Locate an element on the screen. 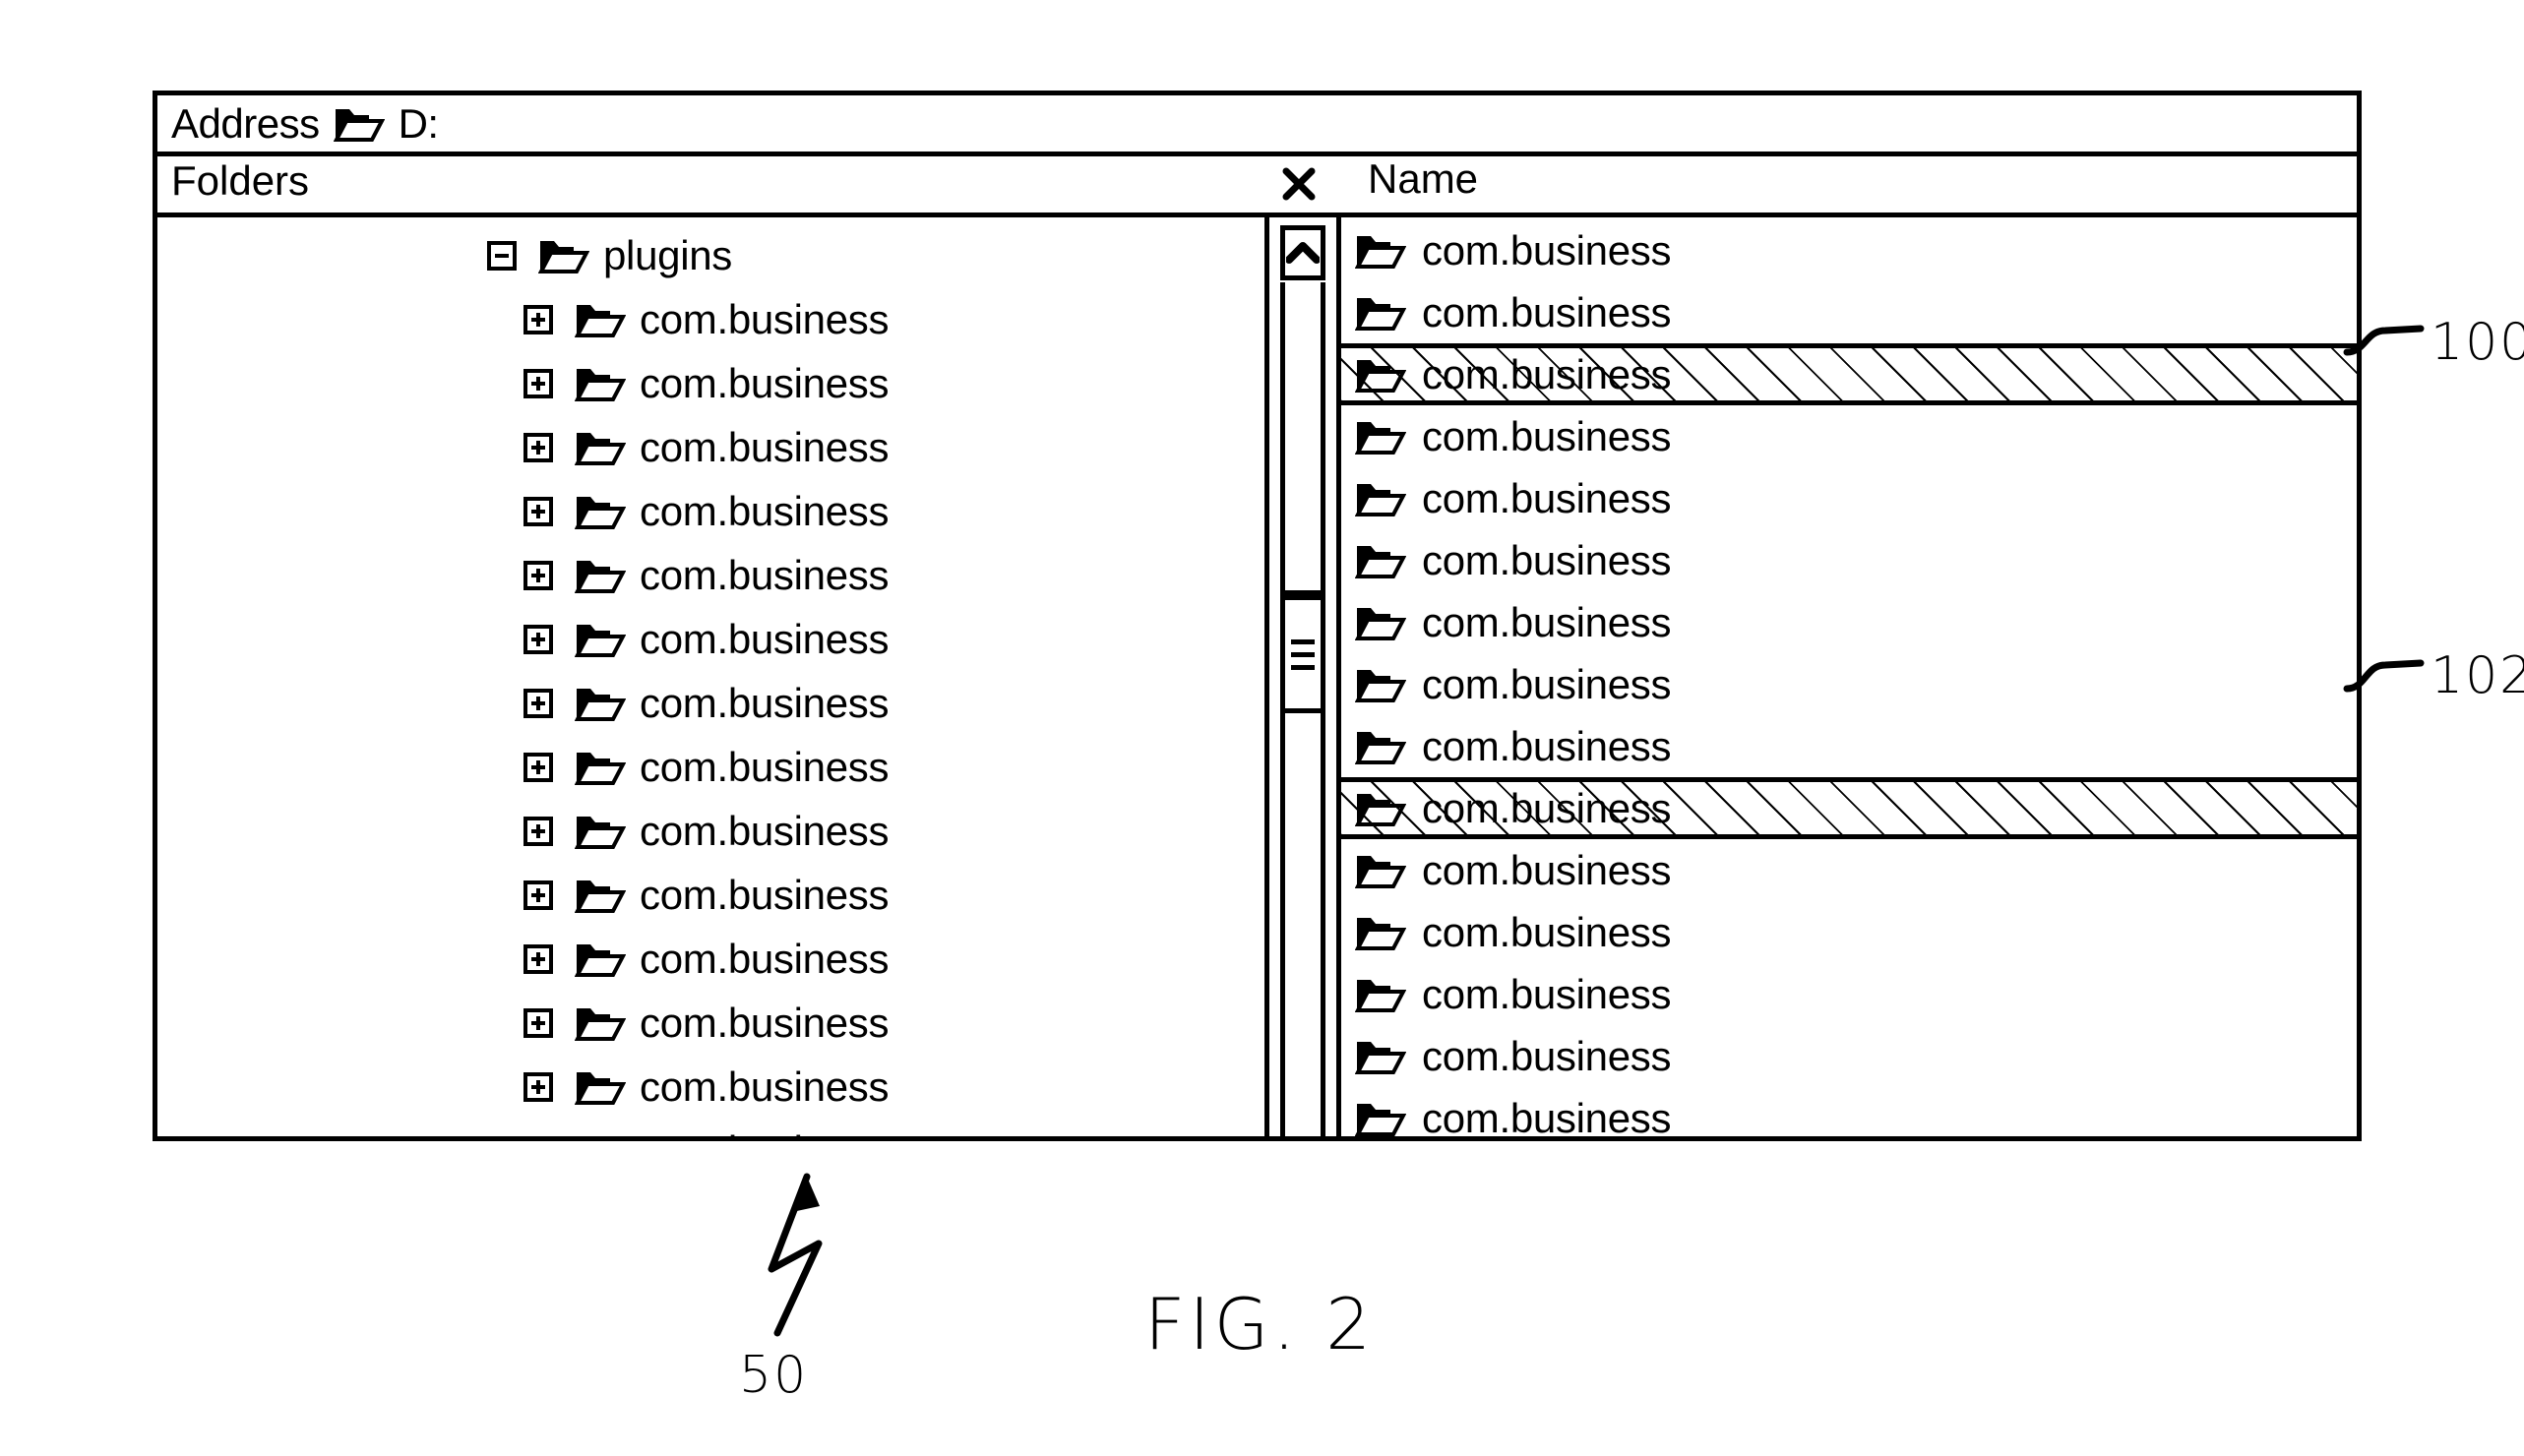  close-x-icon is located at coordinates (1299, 184).